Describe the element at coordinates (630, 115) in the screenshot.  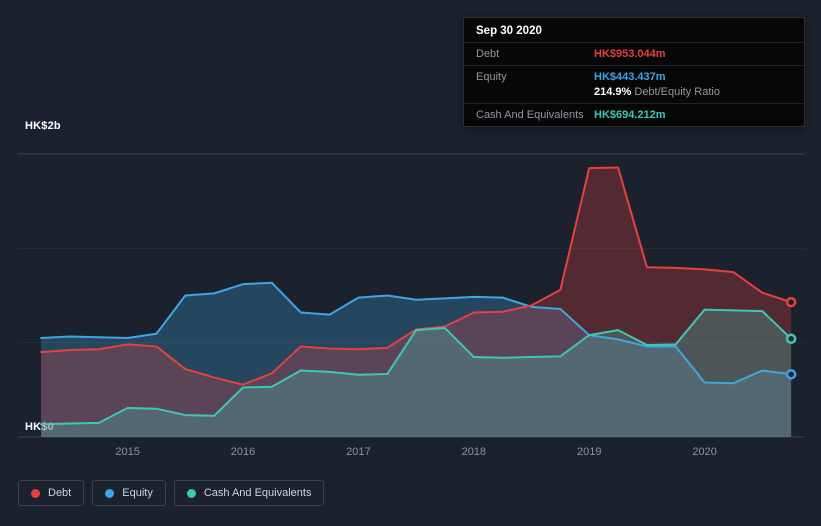
I see `tooltip-cash-value: HK$694.212m` at that location.